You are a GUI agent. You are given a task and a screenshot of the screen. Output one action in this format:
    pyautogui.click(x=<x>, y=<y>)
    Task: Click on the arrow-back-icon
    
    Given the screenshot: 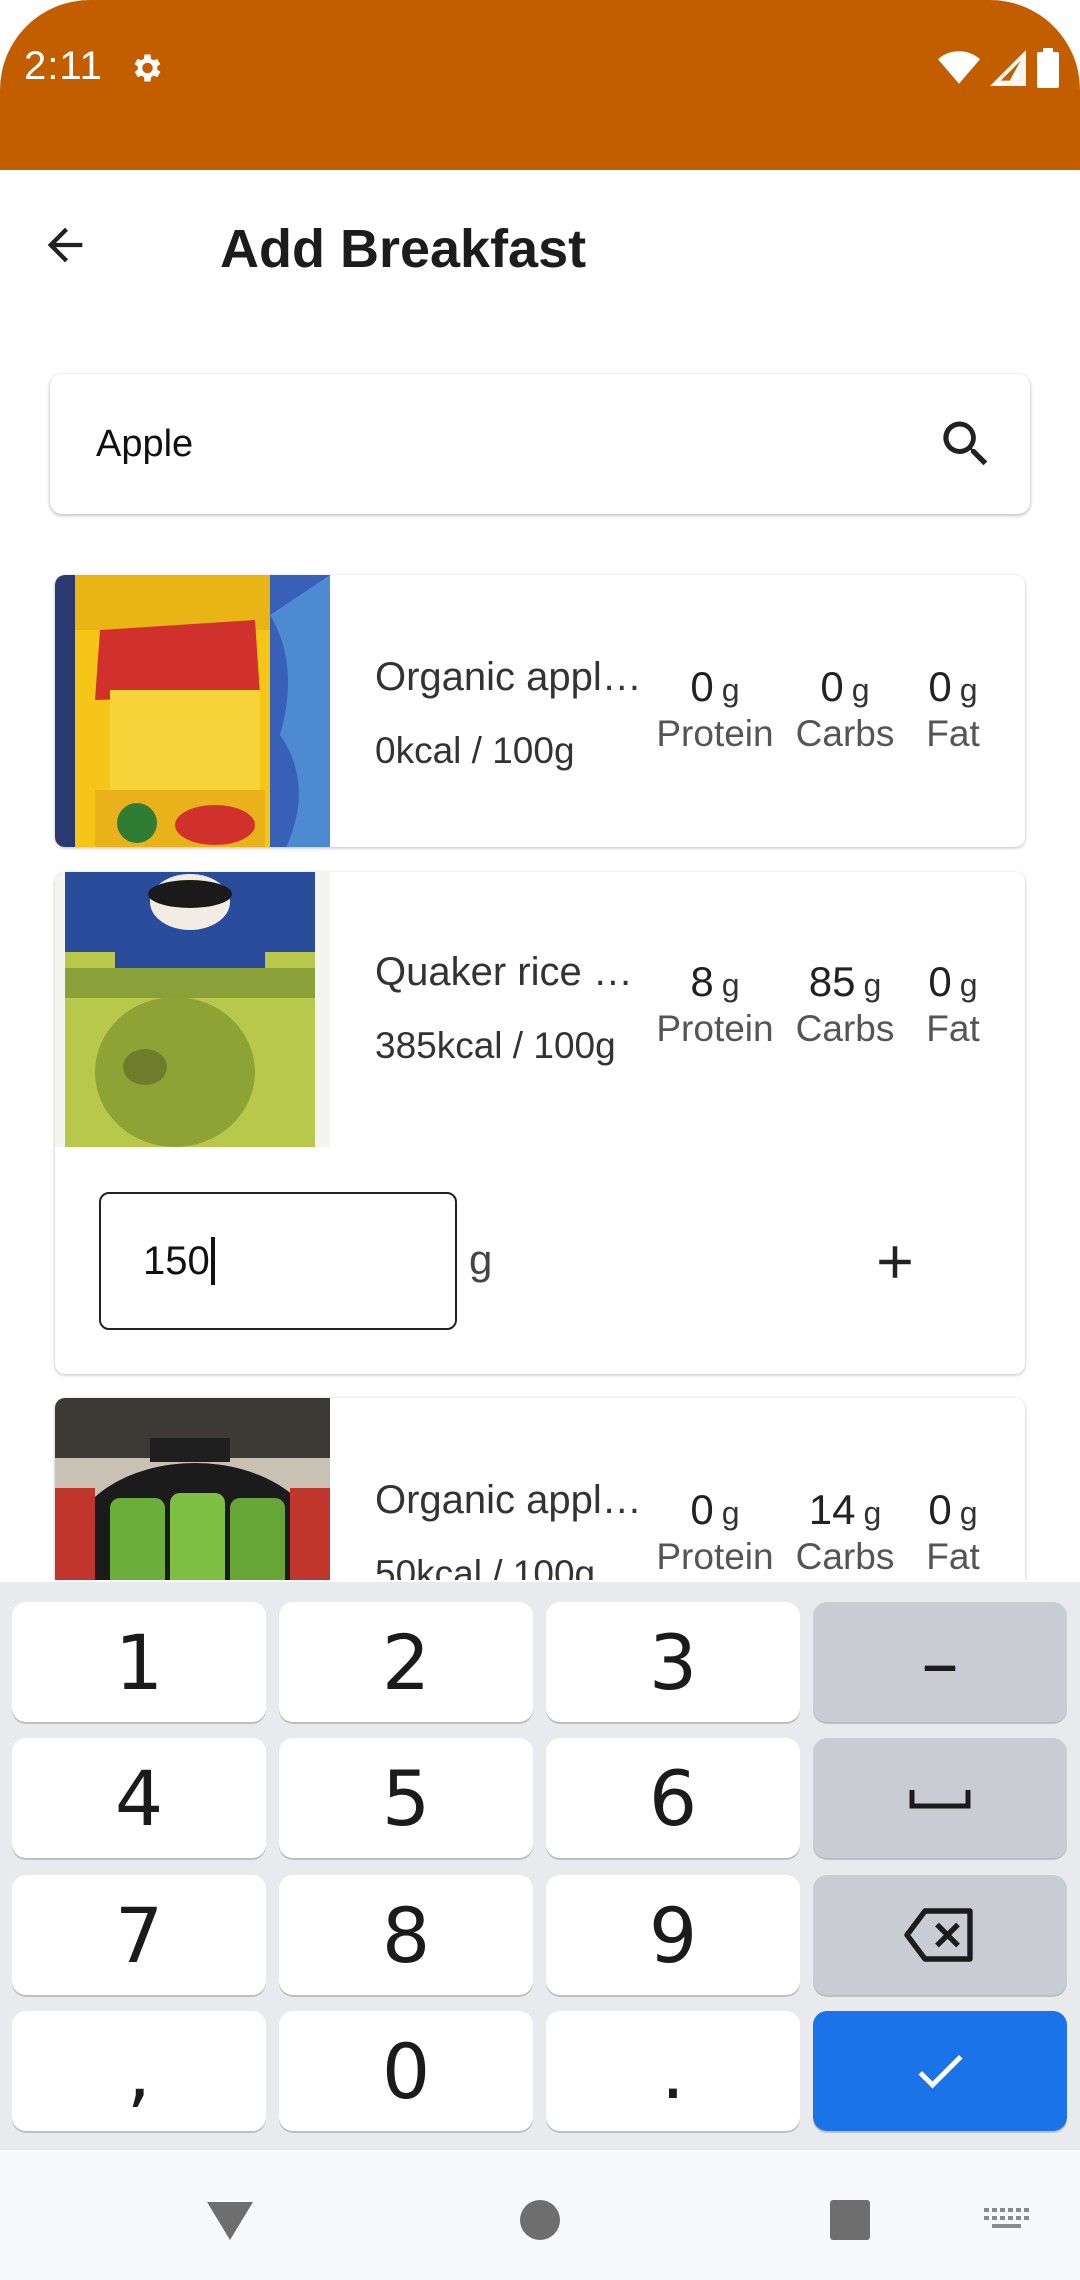 What is the action you would take?
    pyautogui.click(x=65, y=245)
    